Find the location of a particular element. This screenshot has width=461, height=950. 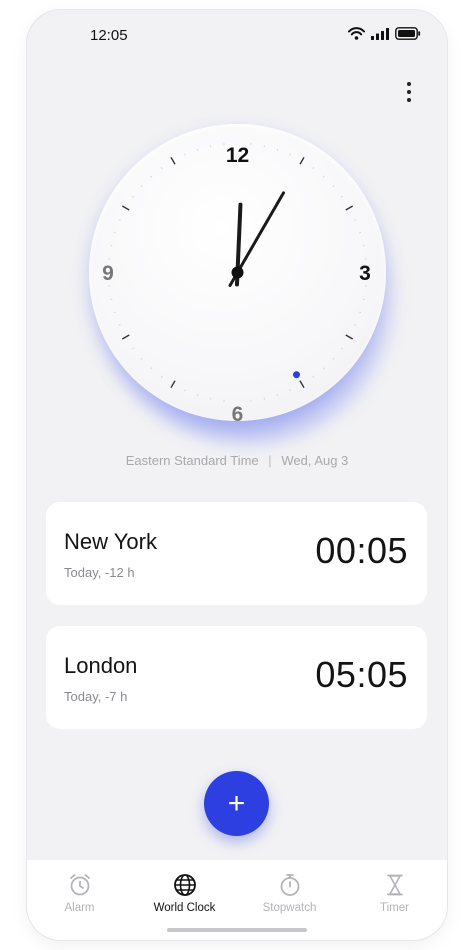

city-card-new-york: New York Today, -12 h 00:05 is located at coordinates (236, 553).